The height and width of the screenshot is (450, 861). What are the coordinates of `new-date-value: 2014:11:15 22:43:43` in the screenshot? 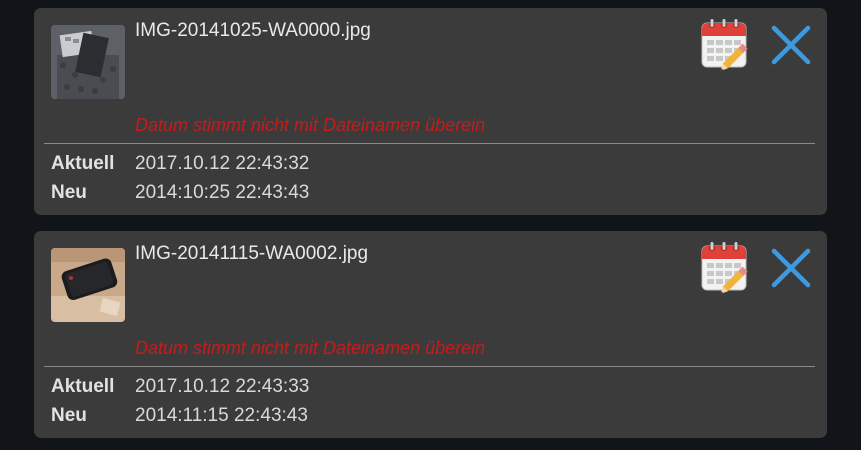 It's located at (221, 415).